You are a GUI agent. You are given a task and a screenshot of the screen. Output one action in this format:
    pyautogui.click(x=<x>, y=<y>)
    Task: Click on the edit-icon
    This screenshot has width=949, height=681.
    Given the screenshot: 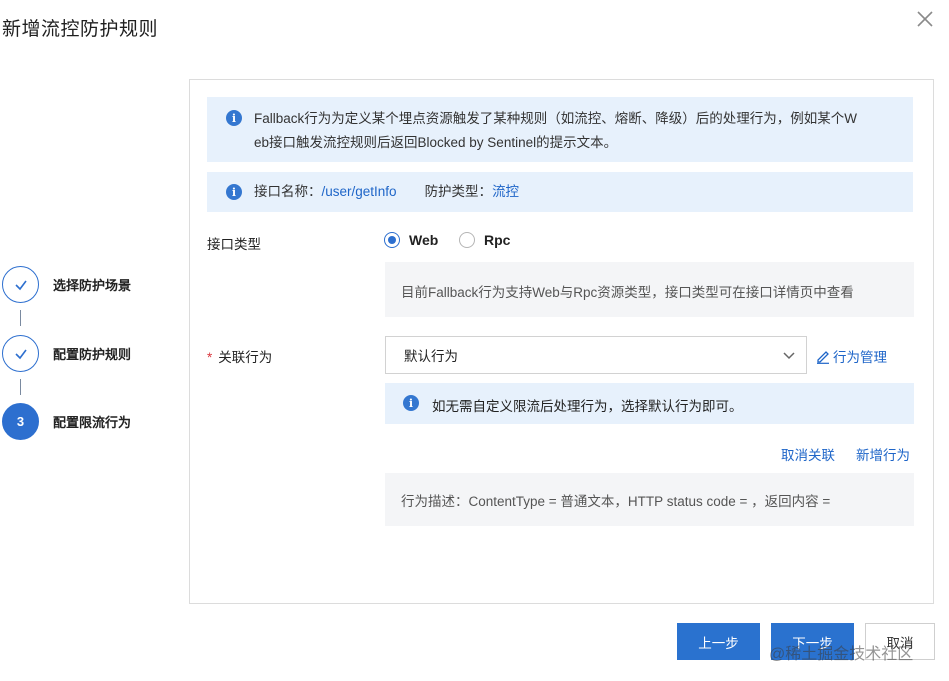 What is the action you would take?
    pyautogui.click(x=823, y=357)
    